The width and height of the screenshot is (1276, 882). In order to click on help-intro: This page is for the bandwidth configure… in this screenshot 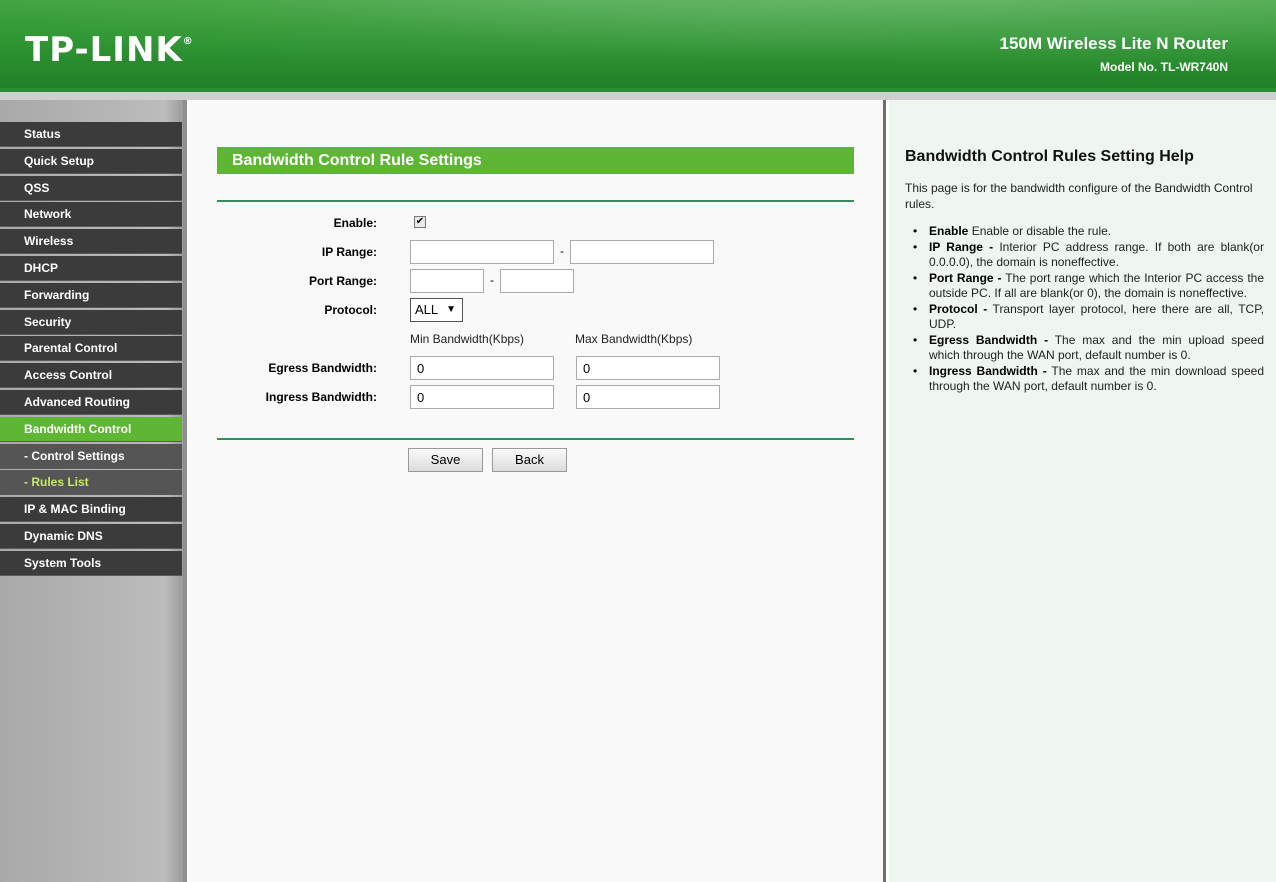, I will do `click(1079, 196)`.